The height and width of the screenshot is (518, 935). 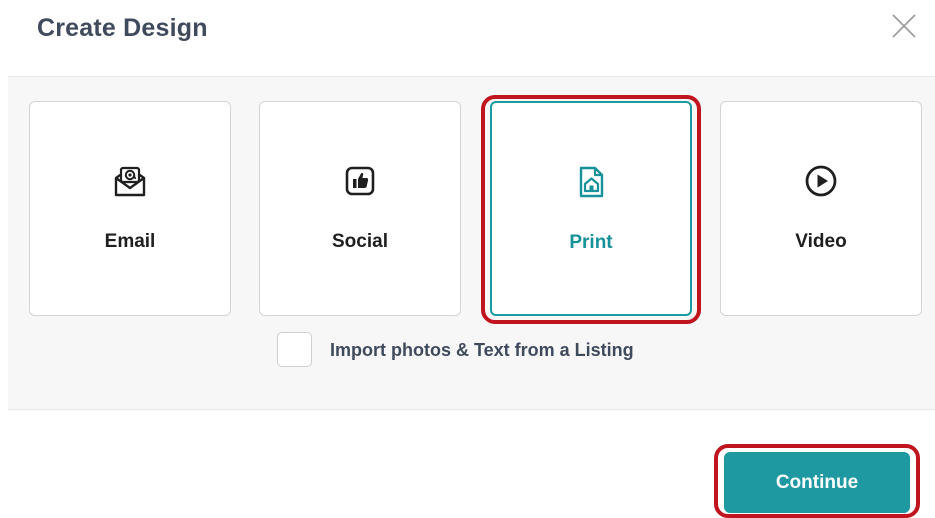 What do you see at coordinates (821, 241) in the screenshot?
I see `design-type-label: Video` at bounding box center [821, 241].